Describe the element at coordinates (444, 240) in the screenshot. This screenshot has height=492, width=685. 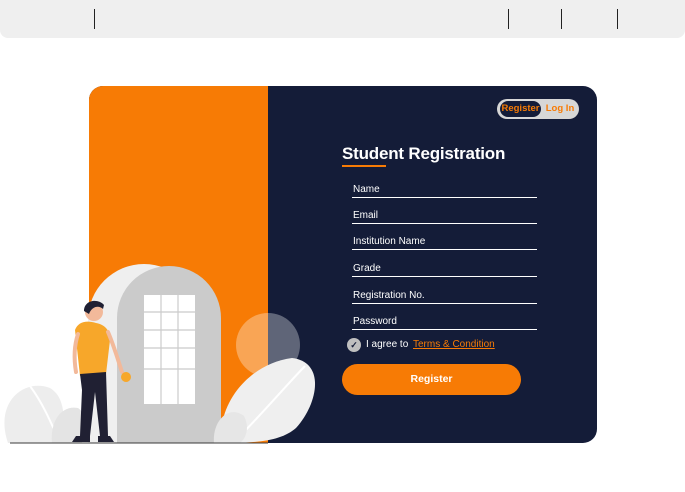
I see `institution-name-field: Institution Name` at that location.